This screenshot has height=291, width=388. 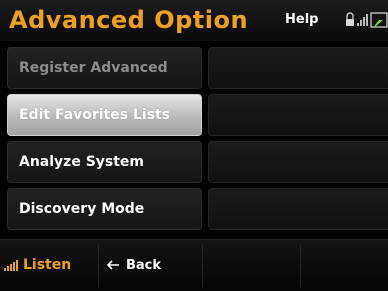 What do you see at coordinates (47, 265) in the screenshot?
I see `listen-label: Listen` at bounding box center [47, 265].